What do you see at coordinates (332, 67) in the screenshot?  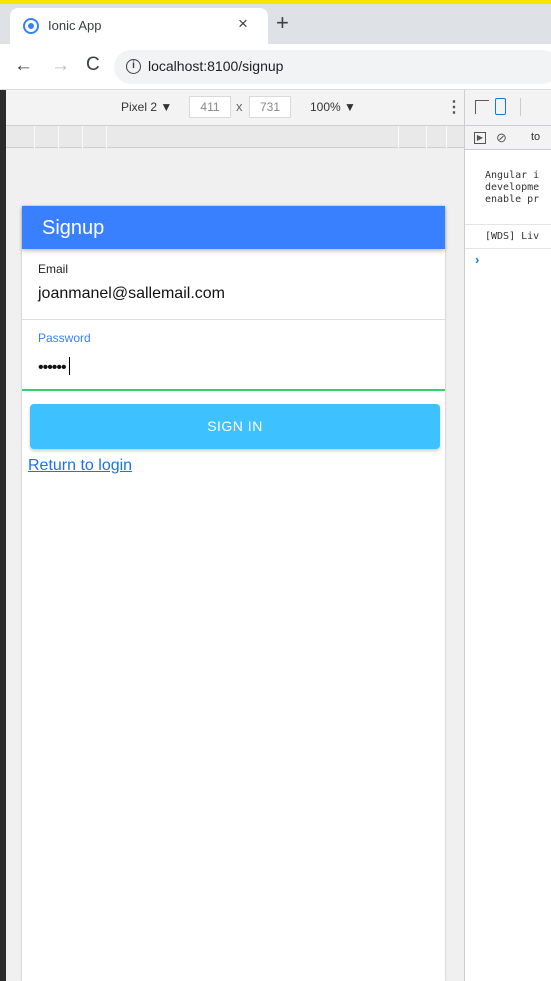 I see `address-bar: i localhost:8100/signup` at bounding box center [332, 67].